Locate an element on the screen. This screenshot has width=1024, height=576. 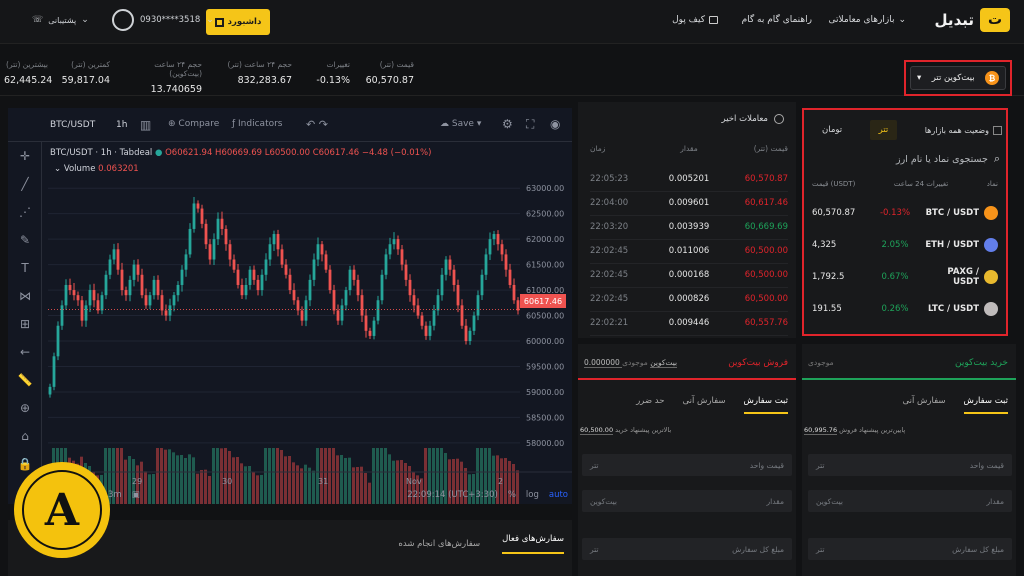
magnet-icon: ⌂ is located at coordinates (25, 436).